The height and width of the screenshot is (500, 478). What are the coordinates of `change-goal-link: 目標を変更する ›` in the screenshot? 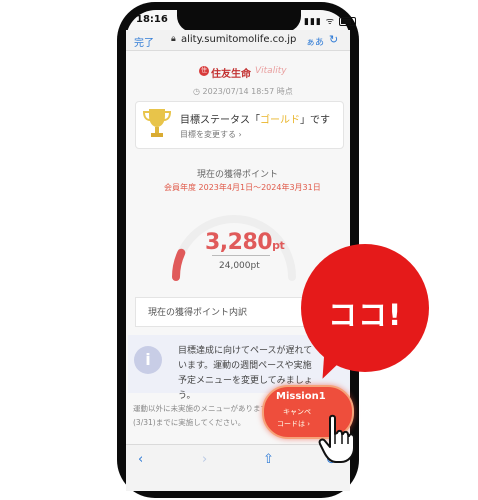 It's located at (211, 134).